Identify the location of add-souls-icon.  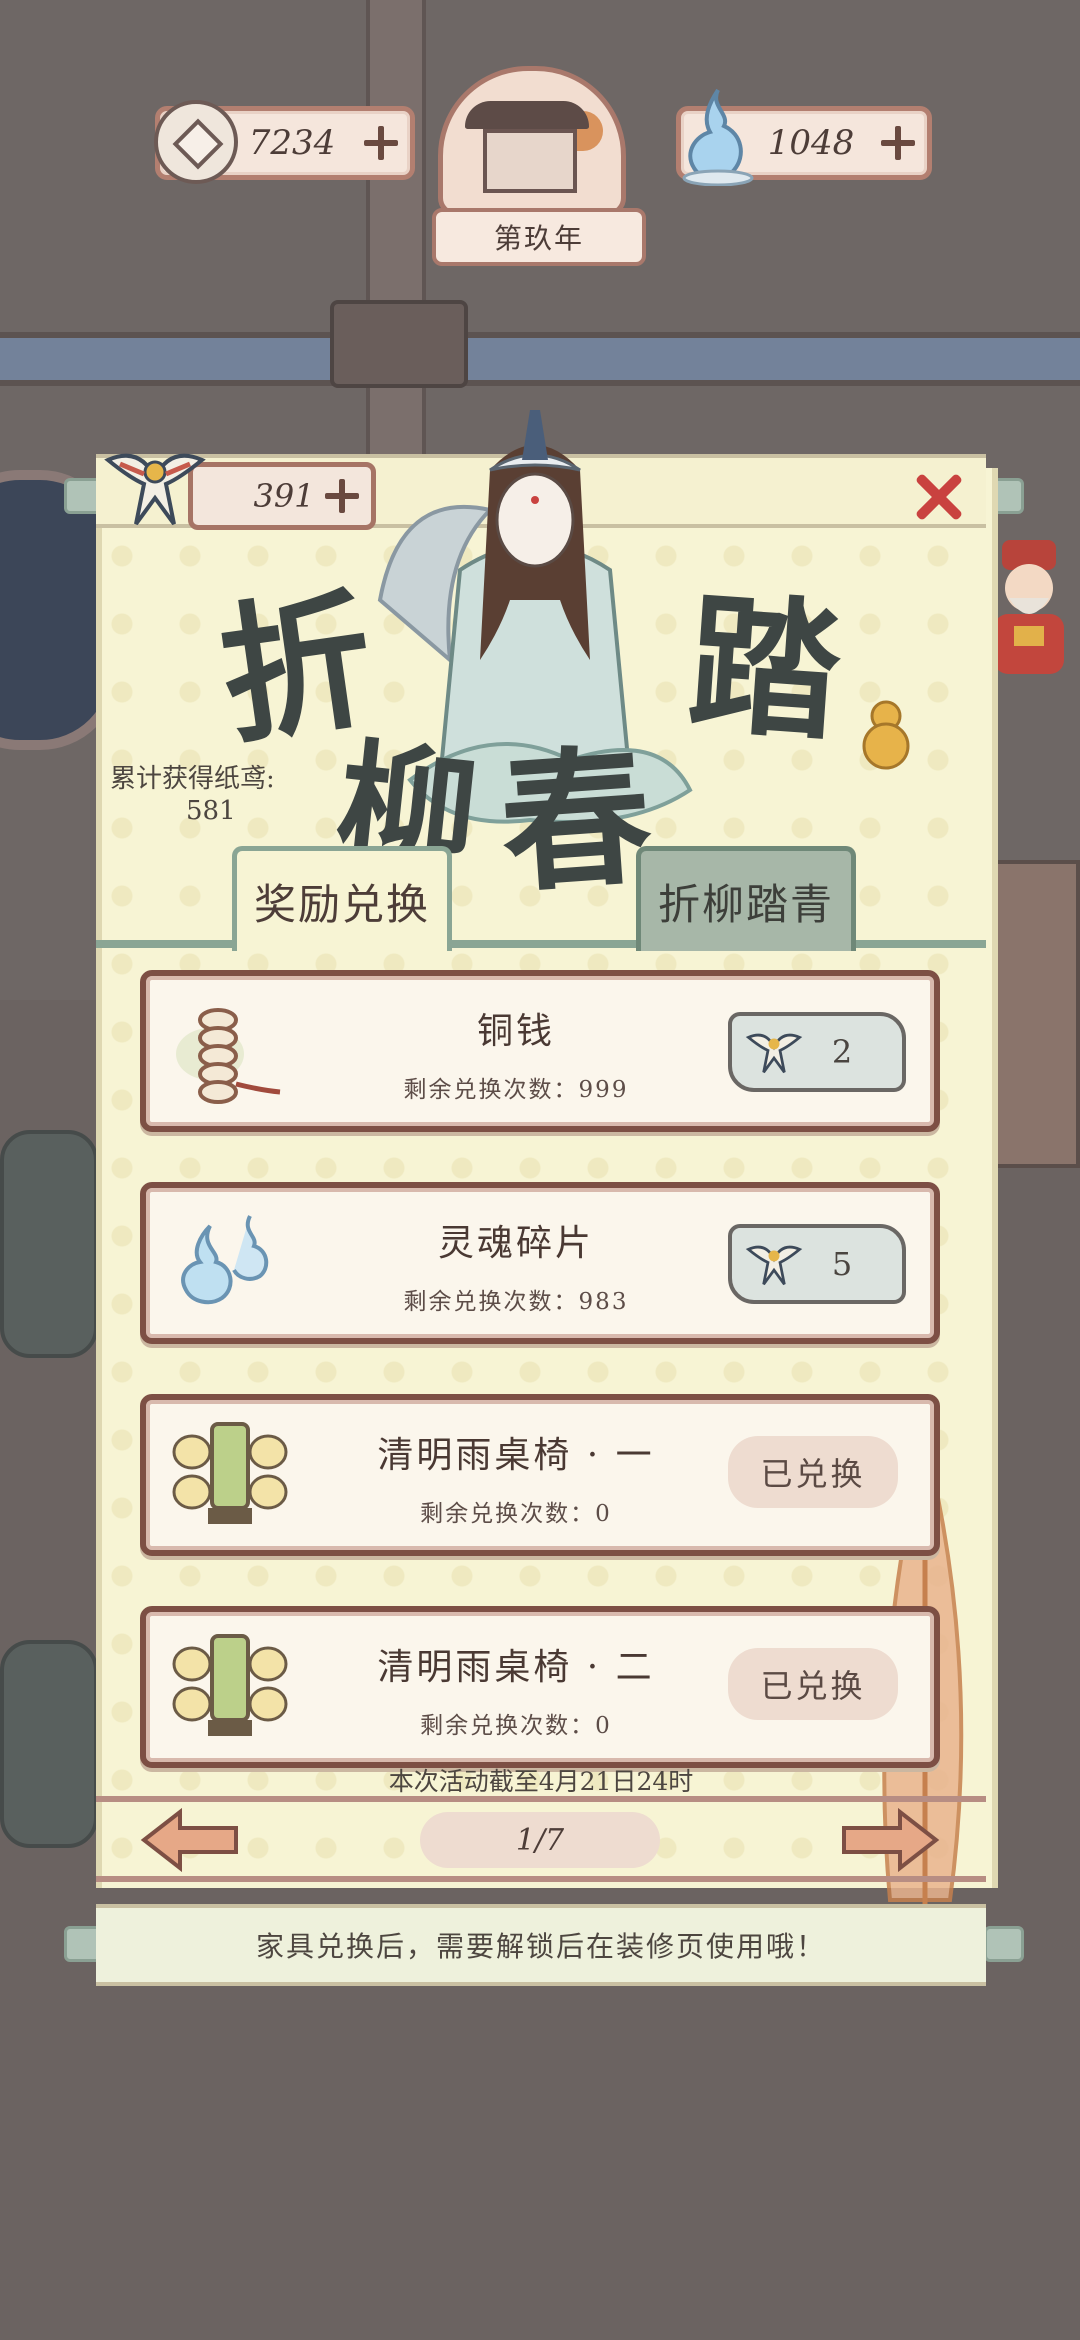
(898, 143).